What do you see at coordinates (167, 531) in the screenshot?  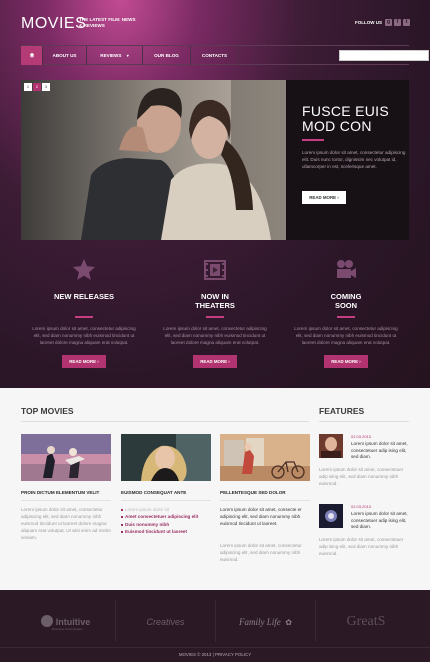 I see `list-item: Euismod tincidunt ut laoreet` at bounding box center [167, 531].